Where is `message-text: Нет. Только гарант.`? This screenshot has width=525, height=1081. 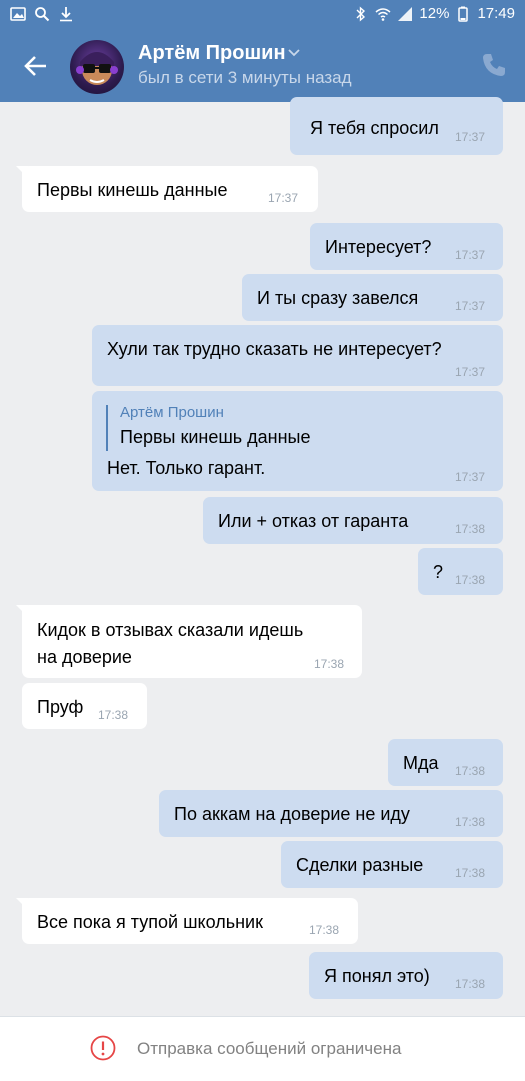
message-text: Нет. Только гарант. is located at coordinates (186, 468).